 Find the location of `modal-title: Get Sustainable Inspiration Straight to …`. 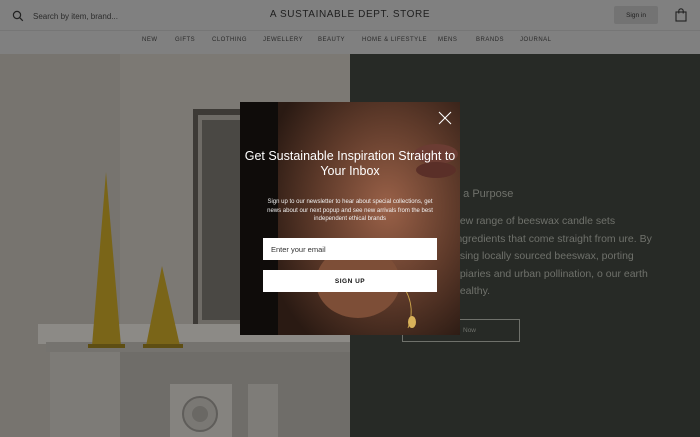

modal-title: Get Sustainable Inspiration Straight to … is located at coordinates (350, 163).